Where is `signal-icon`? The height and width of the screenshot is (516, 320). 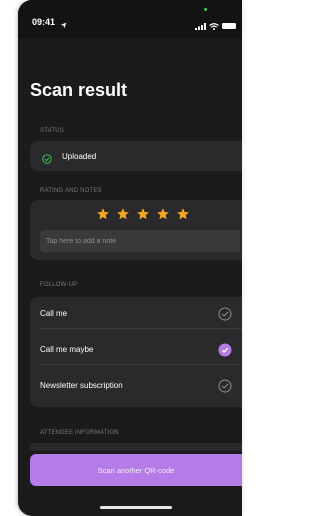
signal-icon is located at coordinates (200, 26).